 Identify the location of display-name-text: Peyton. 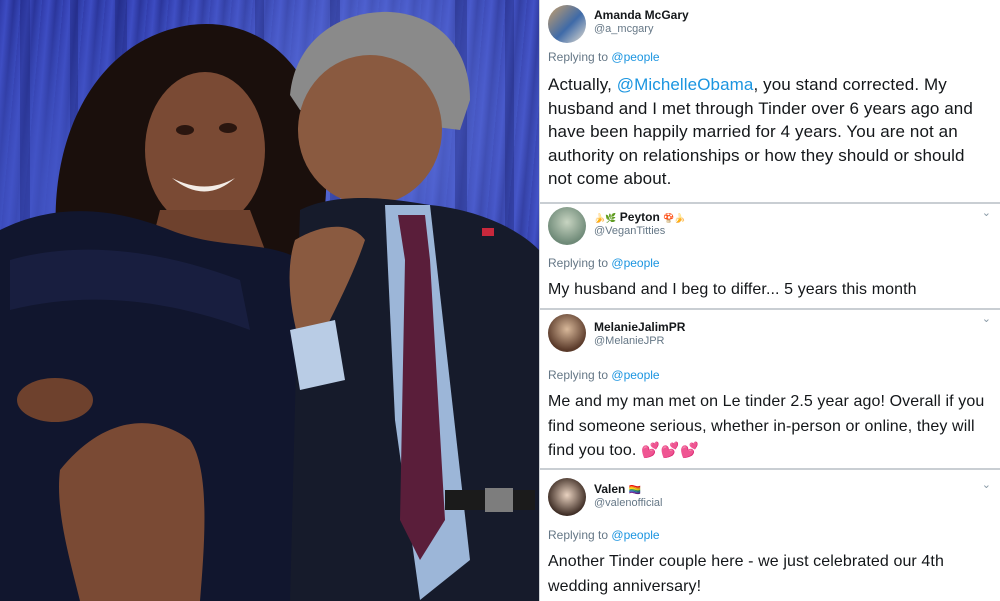
(639, 217).